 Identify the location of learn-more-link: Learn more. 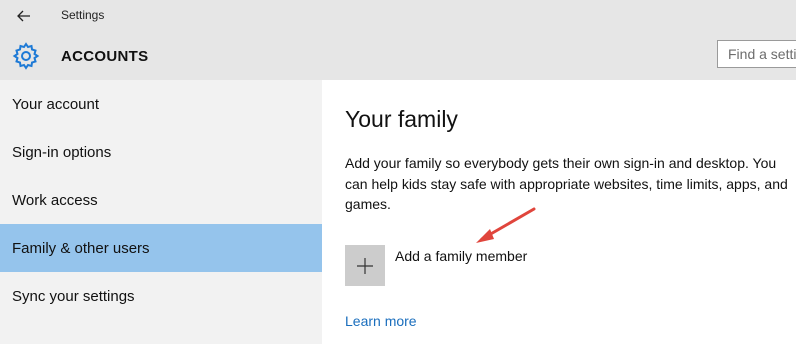
(381, 321).